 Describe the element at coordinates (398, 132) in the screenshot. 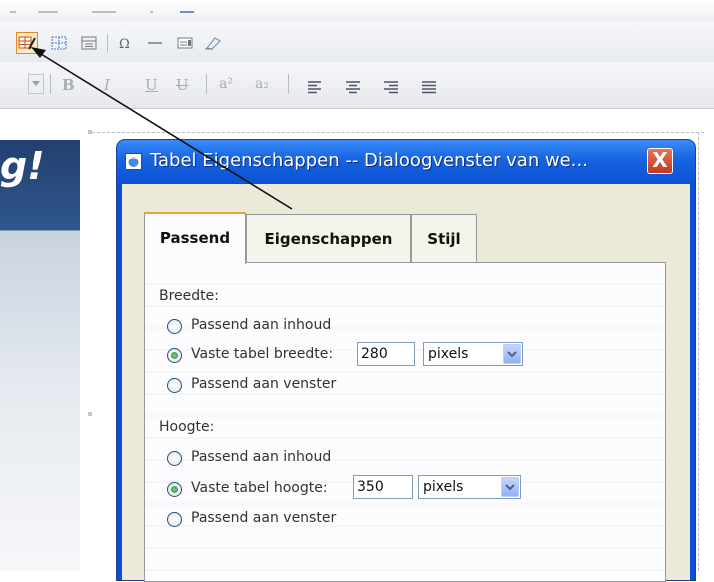

I see `table-outline-top` at that location.